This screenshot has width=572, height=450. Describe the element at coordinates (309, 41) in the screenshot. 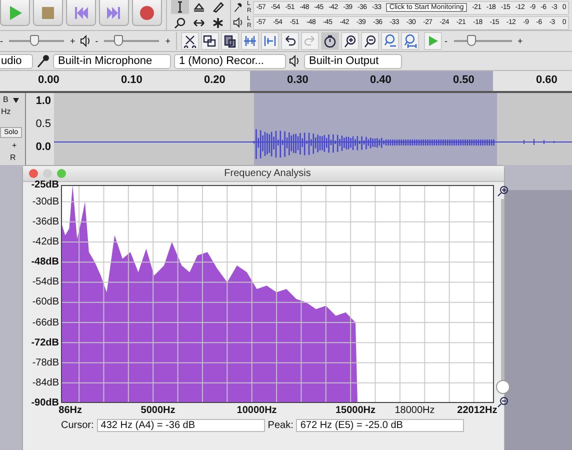

I see `redo-icon` at that location.